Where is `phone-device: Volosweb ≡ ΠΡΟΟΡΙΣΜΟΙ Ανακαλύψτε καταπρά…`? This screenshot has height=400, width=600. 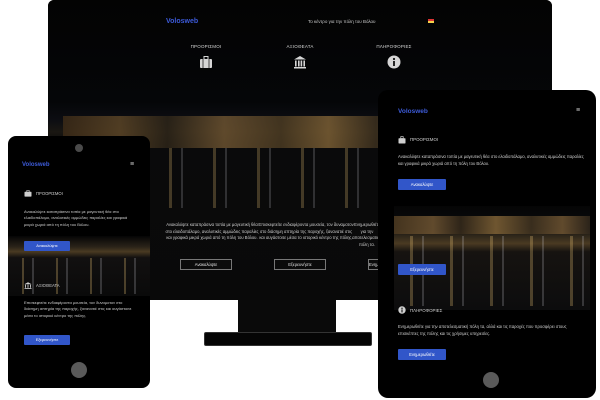 phone-device: Volosweb ≡ ΠΡΟΟΡΙΣΜΟΙ Ανακαλύψτε καταπρά… is located at coordinates (79, 262).